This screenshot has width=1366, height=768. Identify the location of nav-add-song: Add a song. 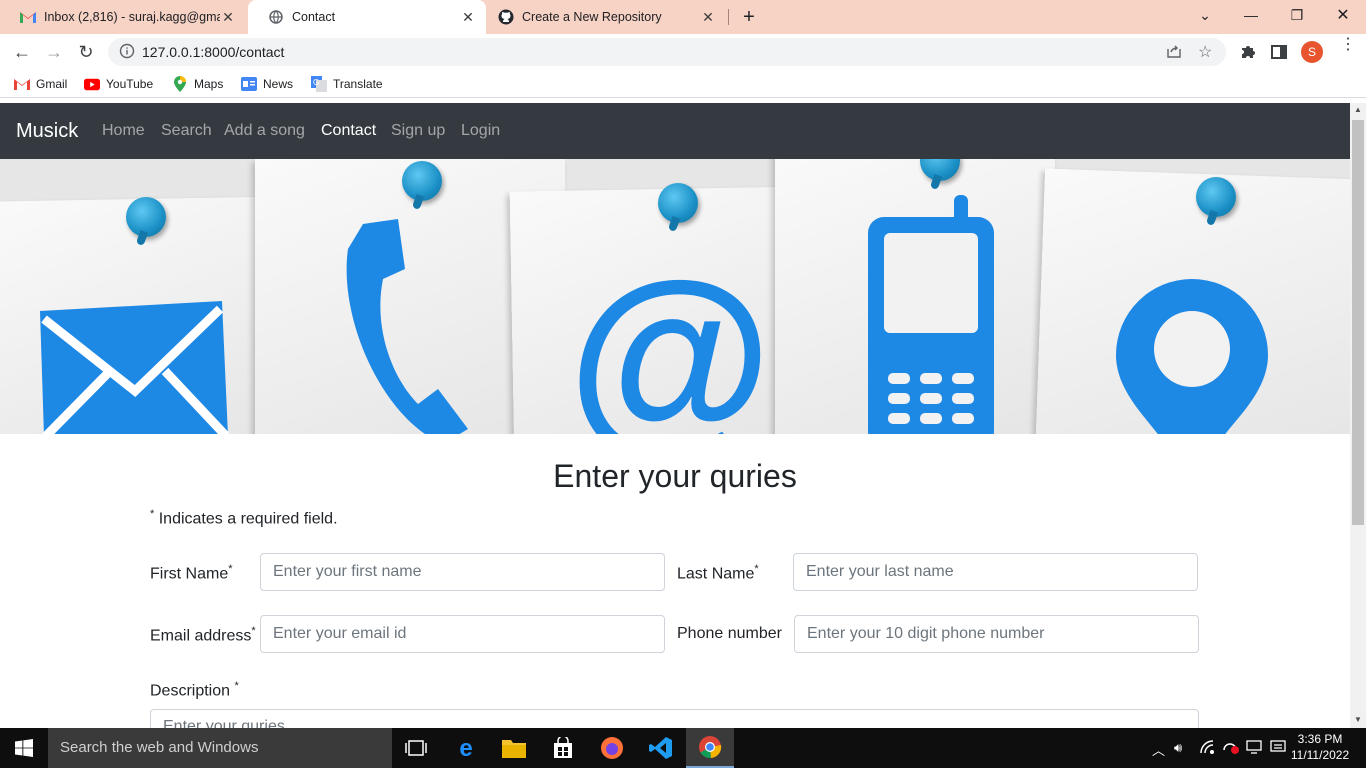
(264, 131).